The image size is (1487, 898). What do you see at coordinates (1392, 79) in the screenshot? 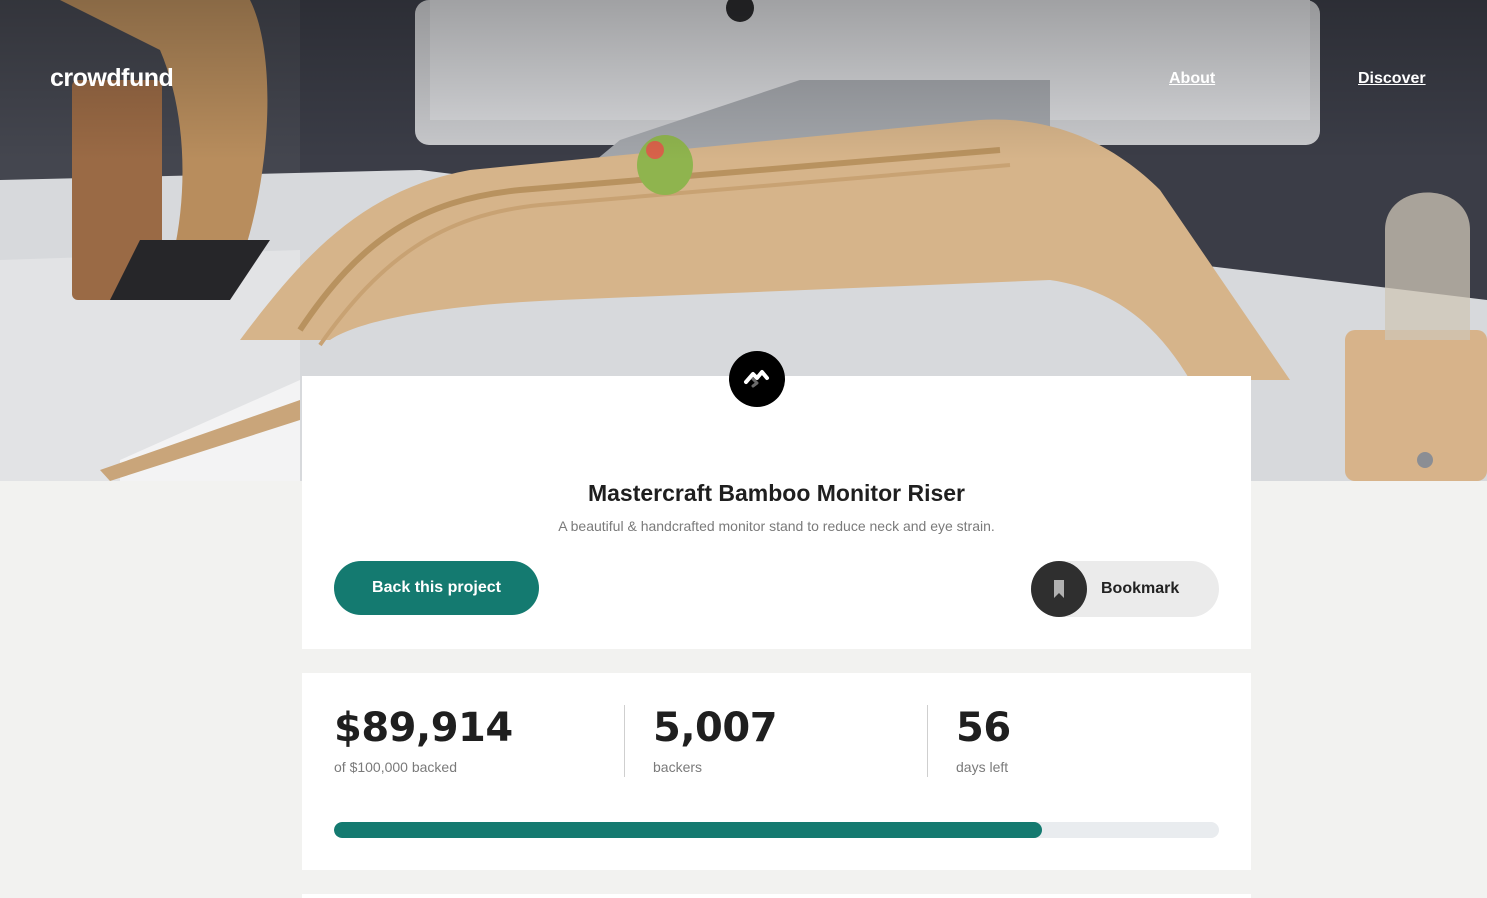
I see `nav-discover-link: Discover` at bounding box center [1392, 79].